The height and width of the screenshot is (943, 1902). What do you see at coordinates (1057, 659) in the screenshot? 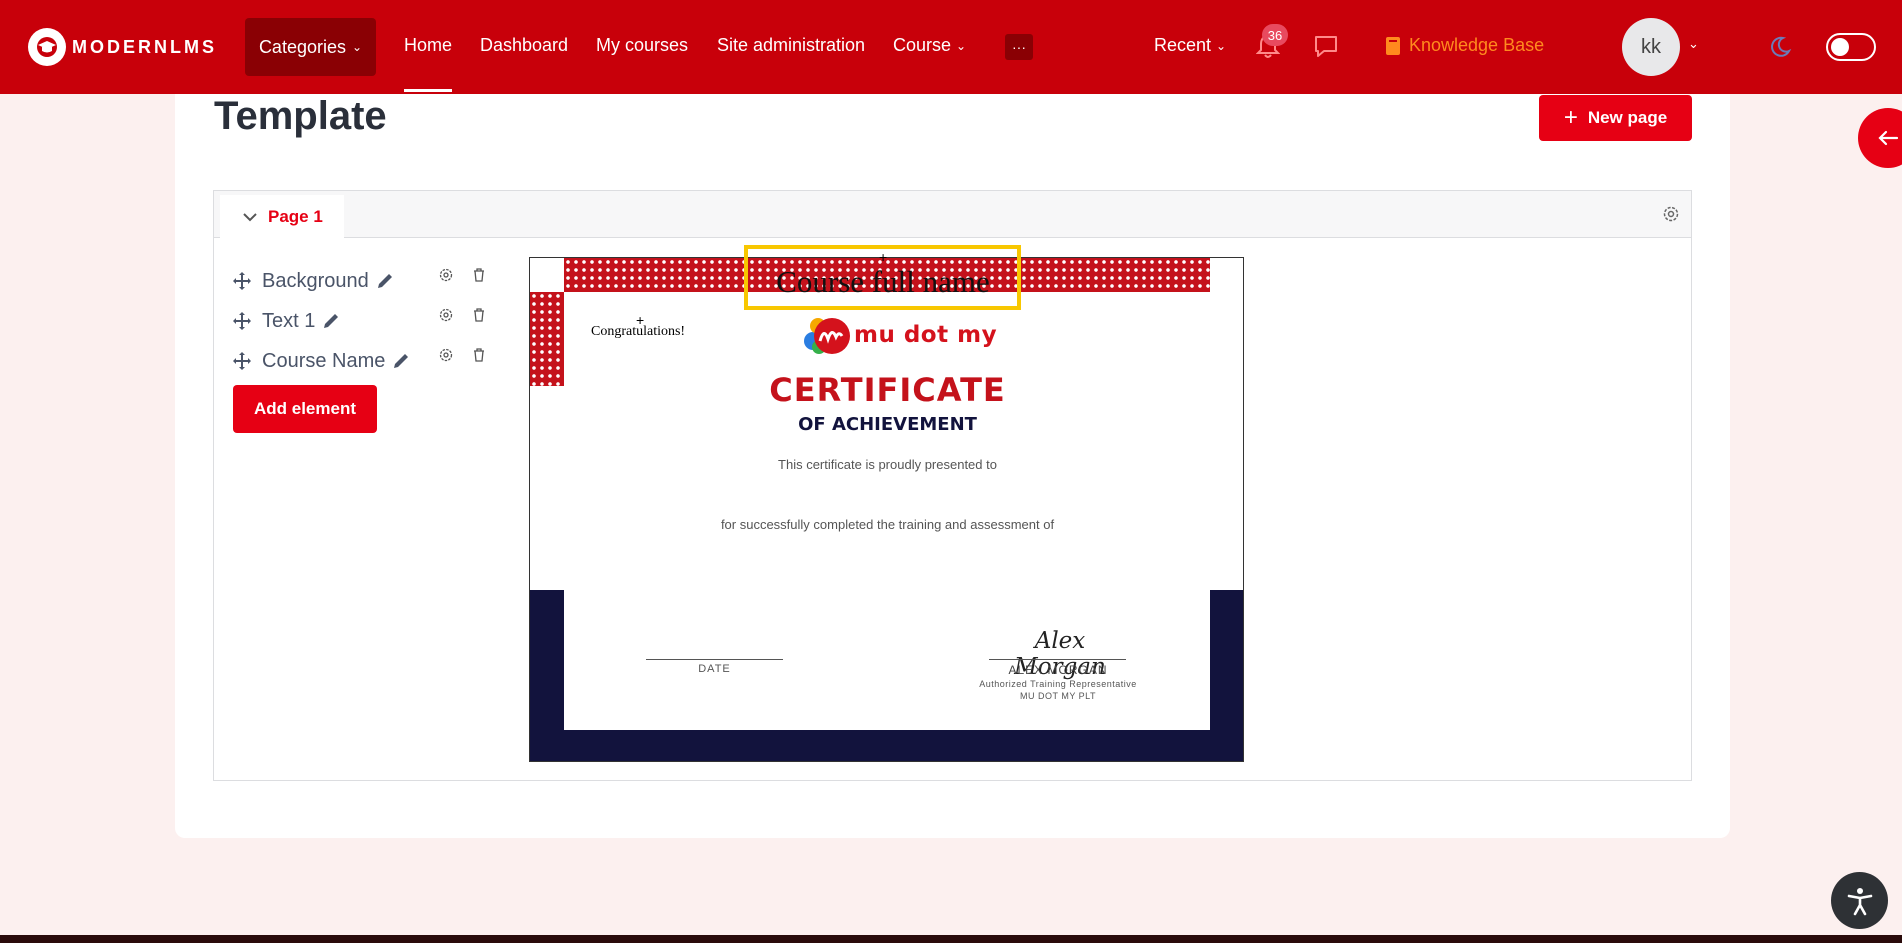
I see `signature-line` at bounding box center [1057, 659].